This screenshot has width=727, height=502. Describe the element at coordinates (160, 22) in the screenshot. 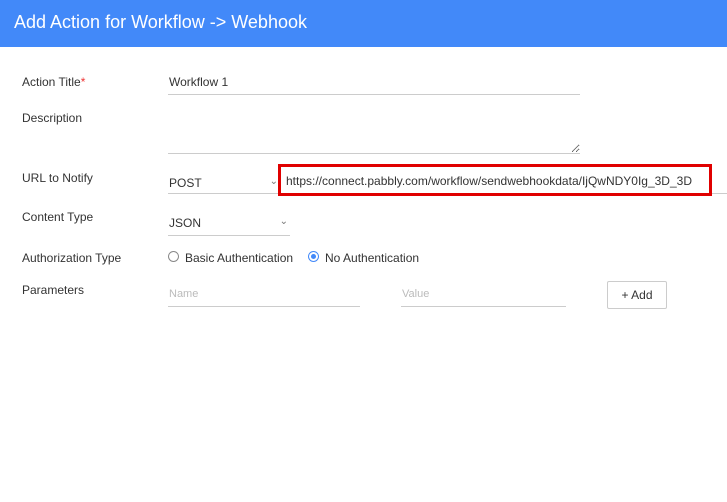

I see `dialog-title: Add Action for Workflow -> Webhook` at that location.